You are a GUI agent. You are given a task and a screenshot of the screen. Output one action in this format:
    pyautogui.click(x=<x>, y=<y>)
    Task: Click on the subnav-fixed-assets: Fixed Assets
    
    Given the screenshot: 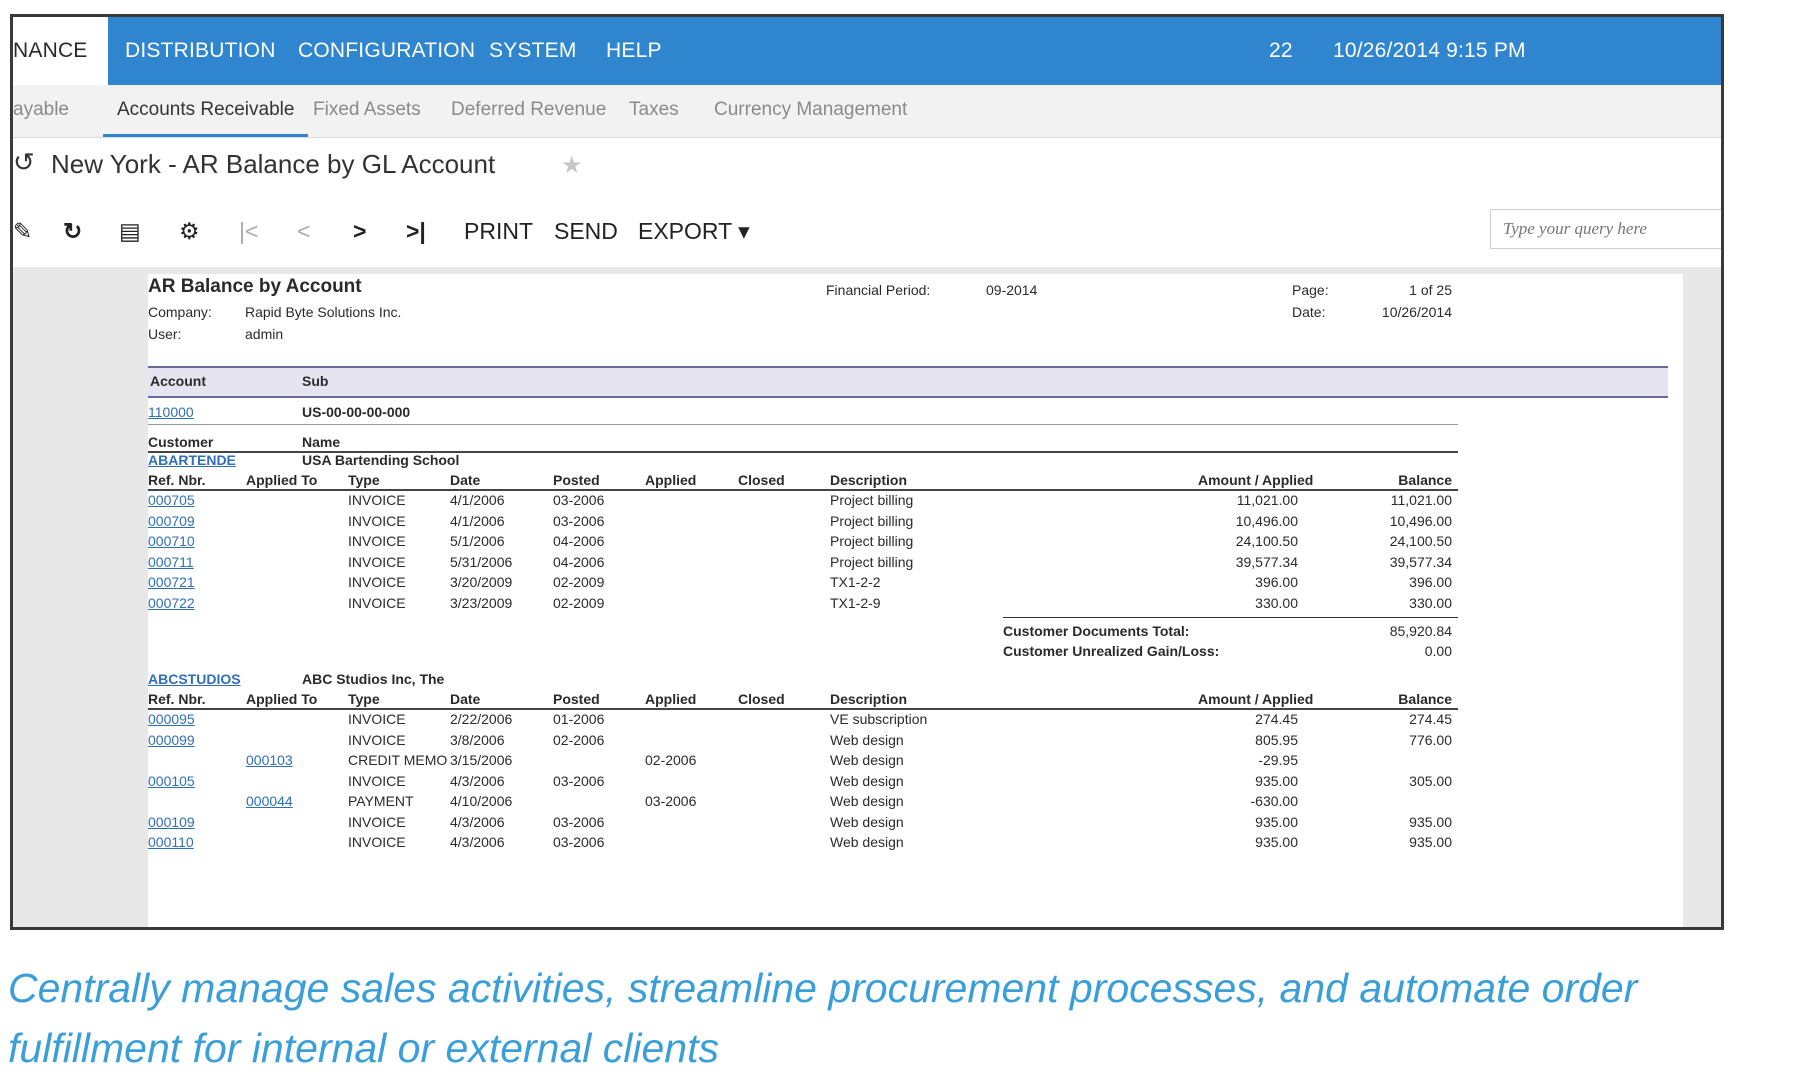 What is the action you would take?
    pyautogui.click(x=367, y=111)
    